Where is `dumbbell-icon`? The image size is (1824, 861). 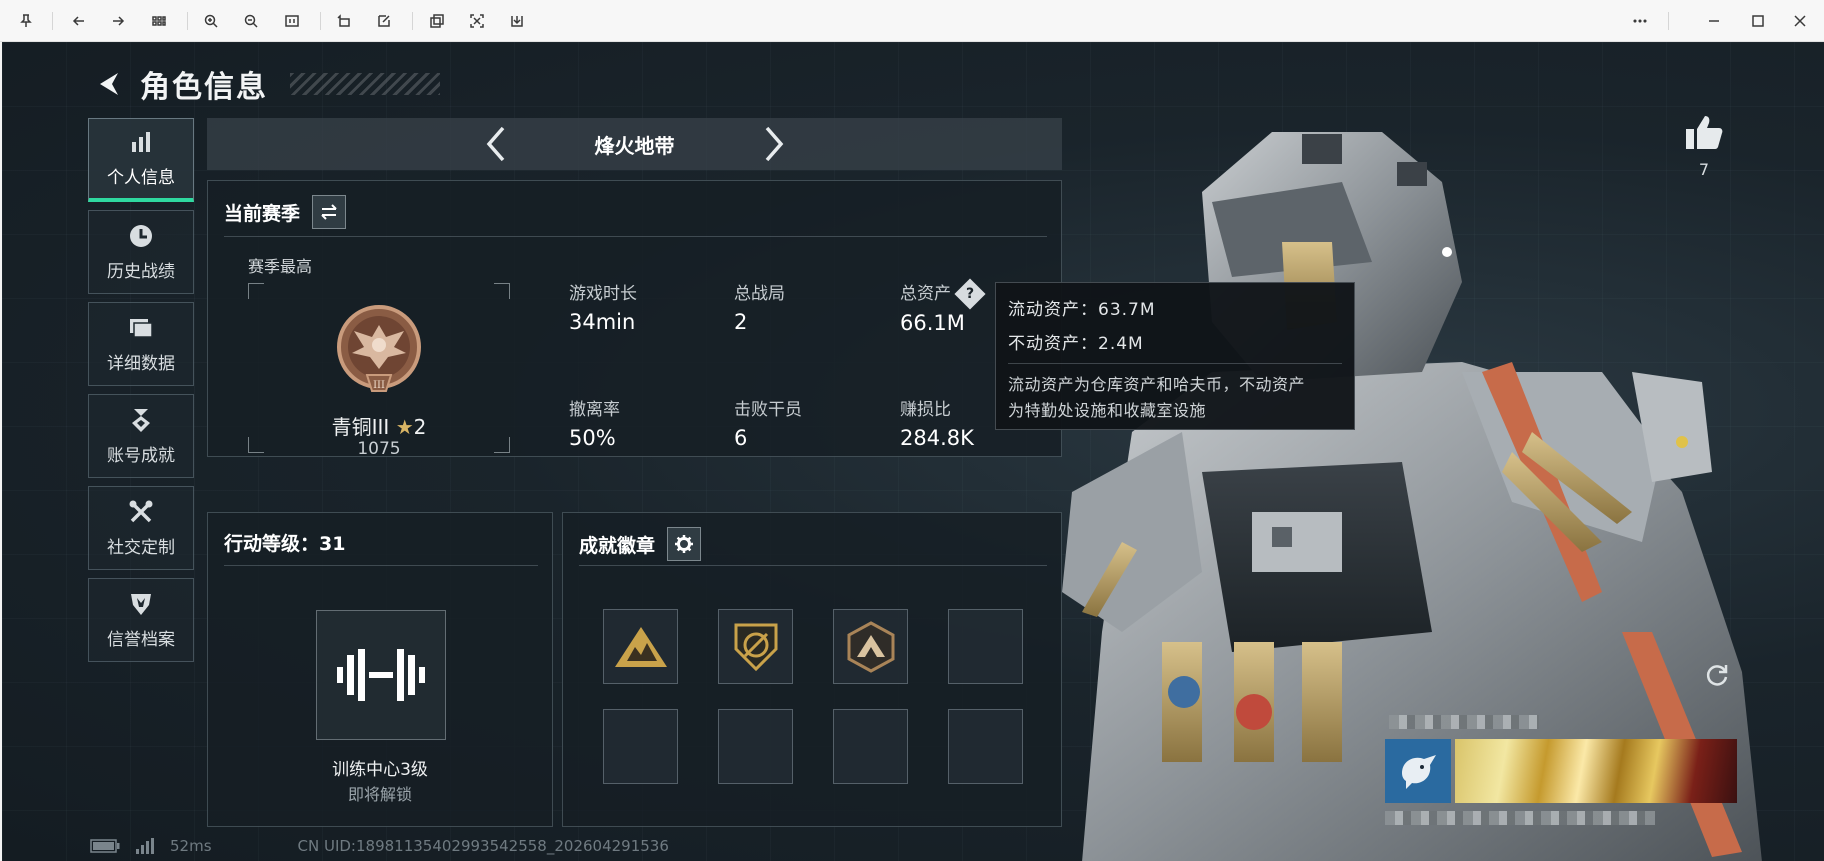 dumbbell-icon is located at coordinates (381, 675).